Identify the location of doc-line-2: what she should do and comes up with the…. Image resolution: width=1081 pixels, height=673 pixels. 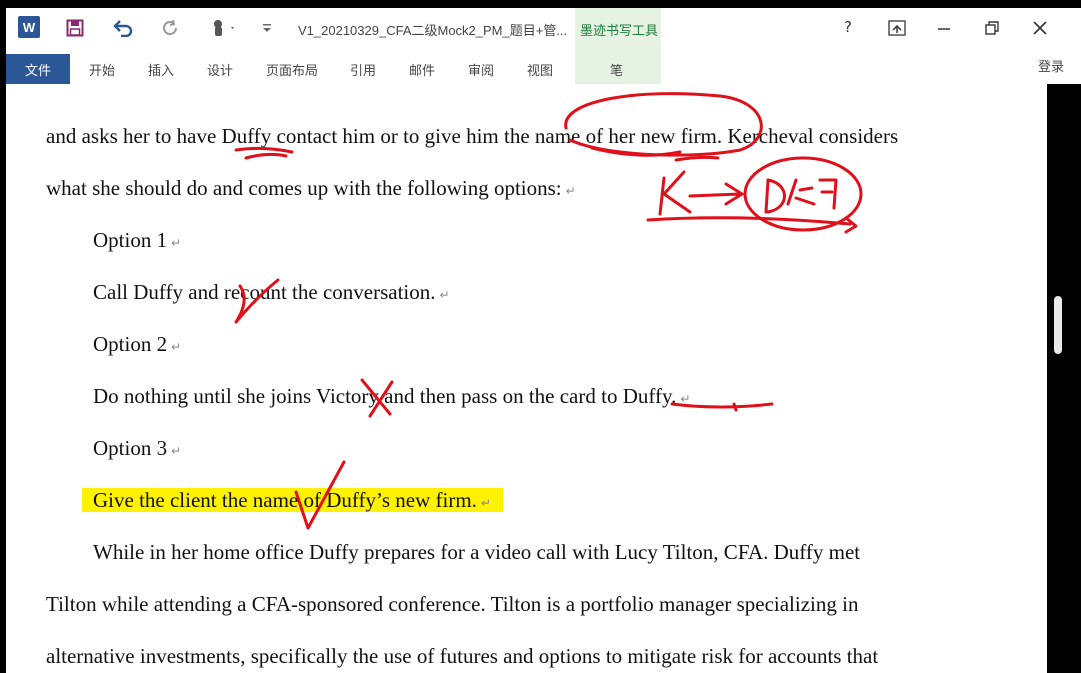
(311, 188).